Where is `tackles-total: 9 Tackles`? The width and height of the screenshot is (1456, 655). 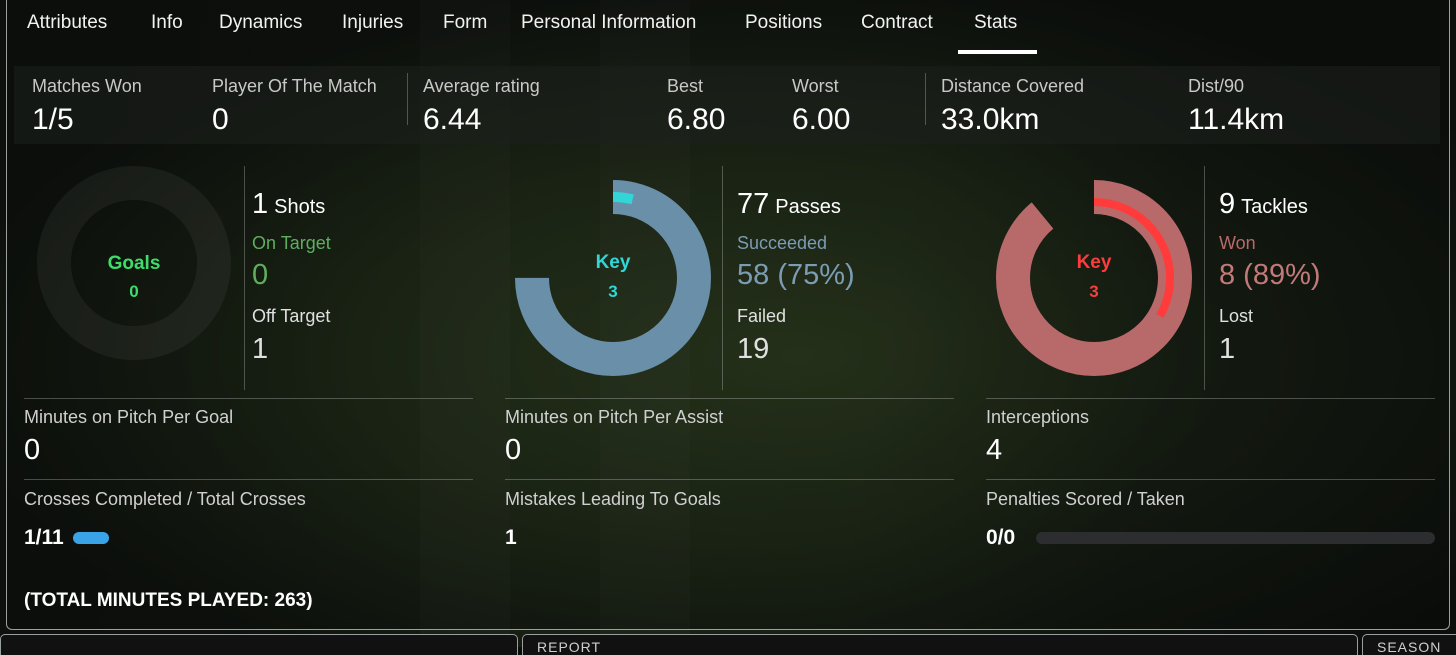
tackles-total: 9 Tackles is located at coordinates (1263, 204).